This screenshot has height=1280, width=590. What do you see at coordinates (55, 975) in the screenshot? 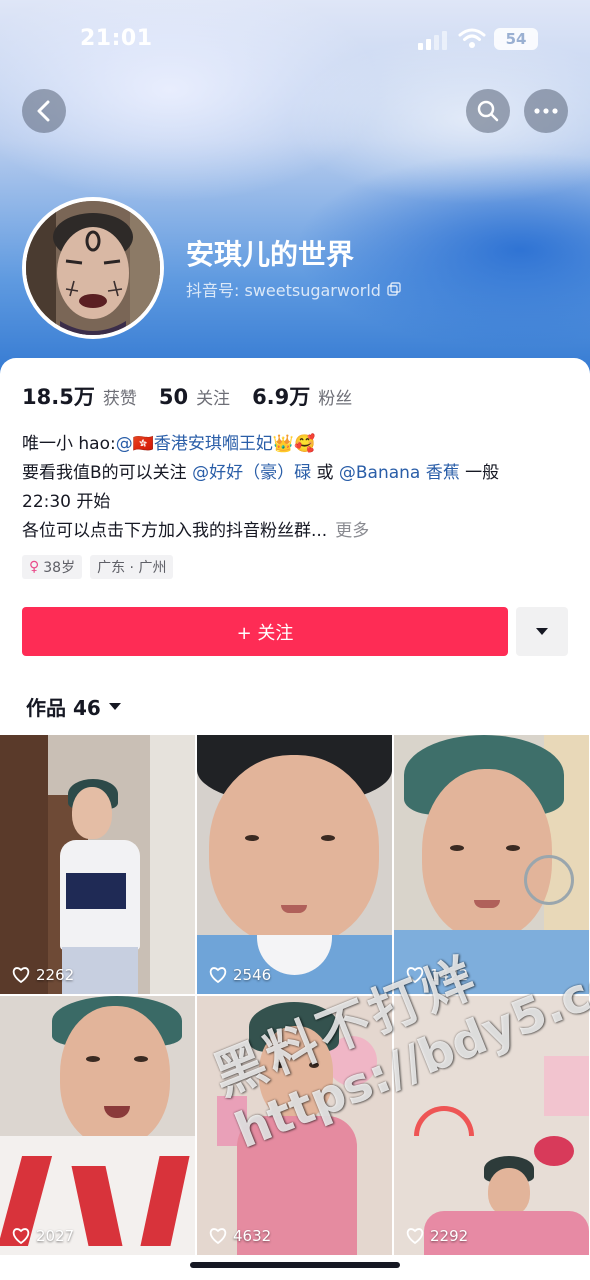
I see `like-count-text: 2262` at bounding box center [55, 975].